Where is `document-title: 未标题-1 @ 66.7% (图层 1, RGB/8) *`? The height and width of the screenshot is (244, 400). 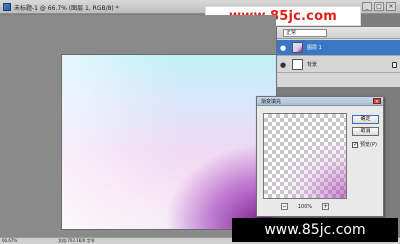
document-title: 未标题-1 @ 66.7% (图层 1, RGB/8) * is located at coordinates (66, 8).